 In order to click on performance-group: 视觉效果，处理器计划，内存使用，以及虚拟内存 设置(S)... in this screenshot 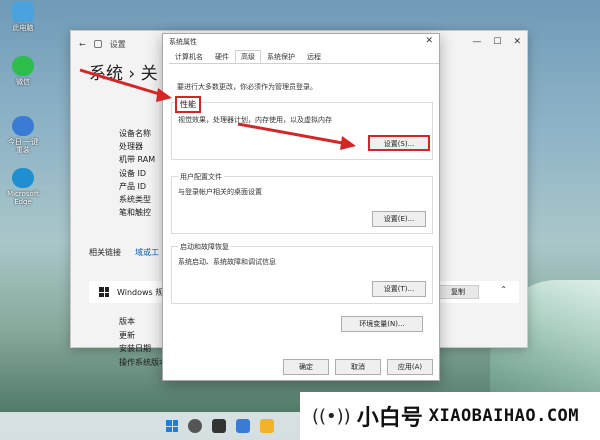, I will do `click(302, 131)`.